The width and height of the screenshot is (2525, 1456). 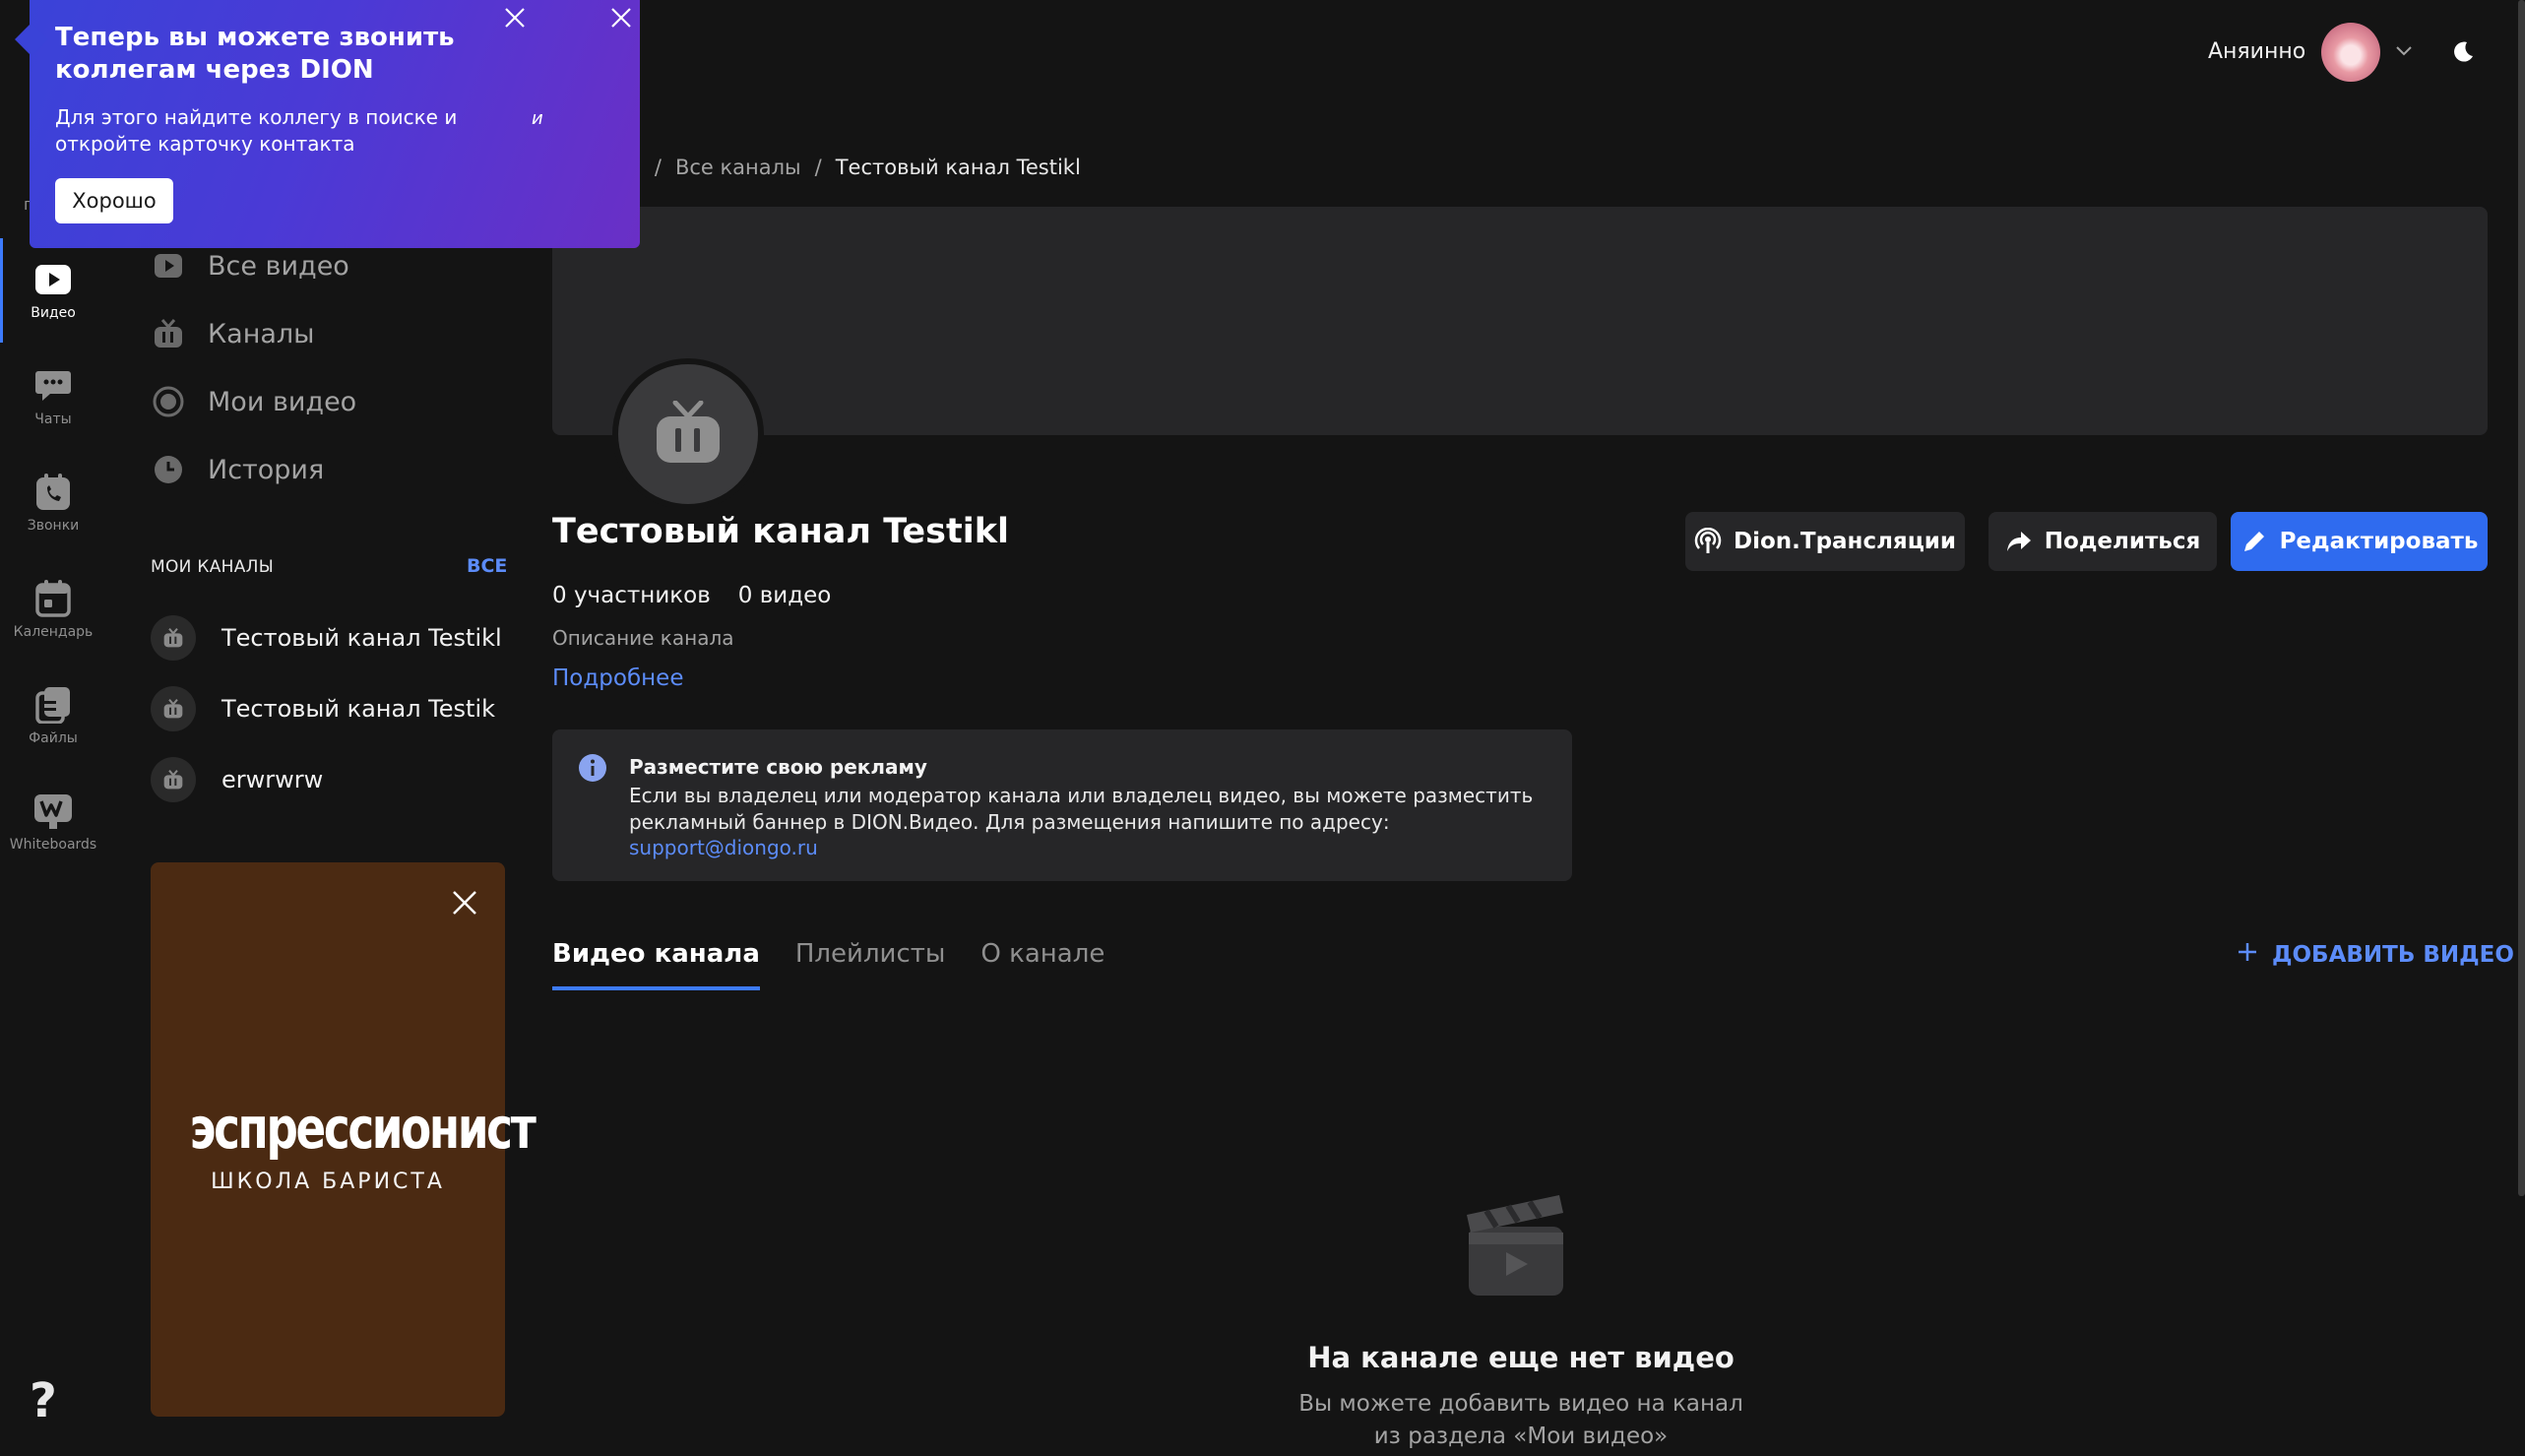 I want to click on phone-icon, so click(x=53, y=492).